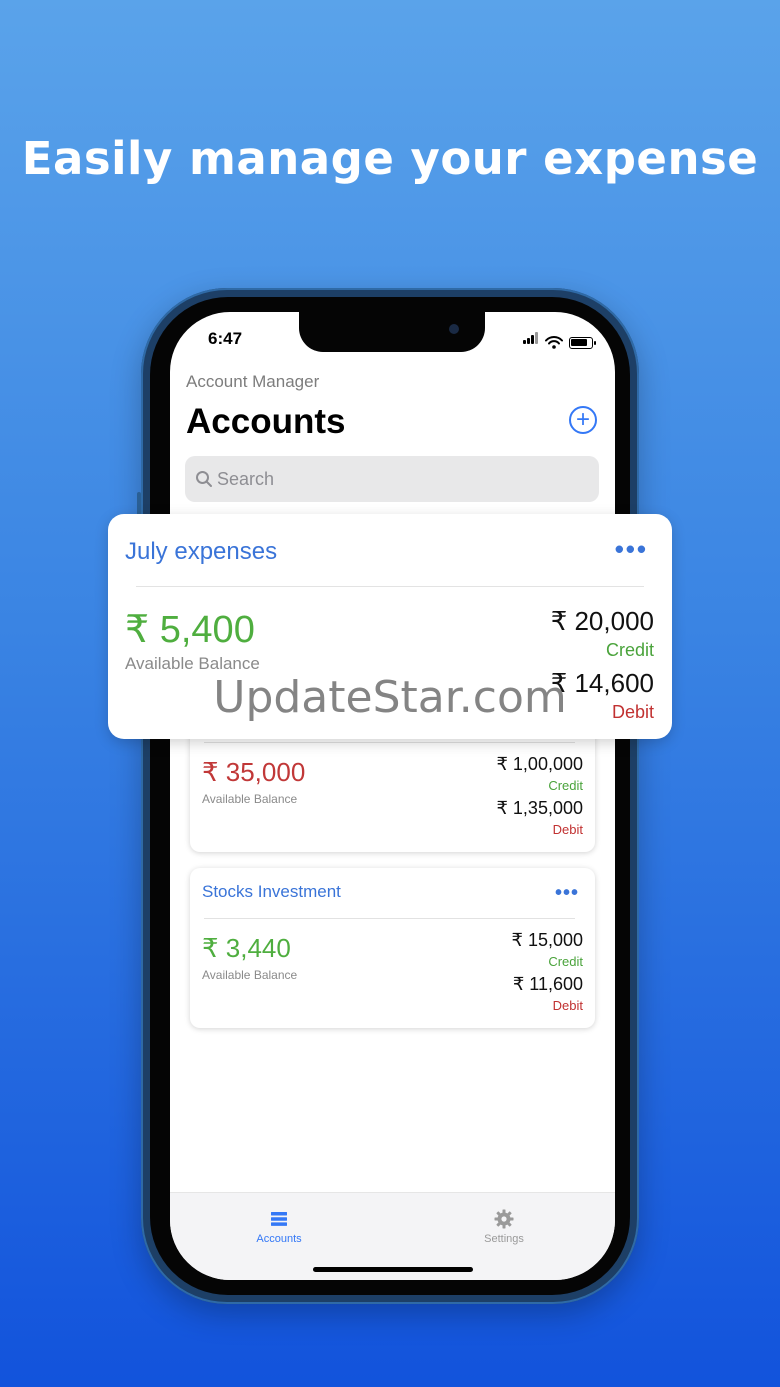 The width and height of the screenshot is (780, 1387). I want to click on page-title: Accounts, so click(266, 421).